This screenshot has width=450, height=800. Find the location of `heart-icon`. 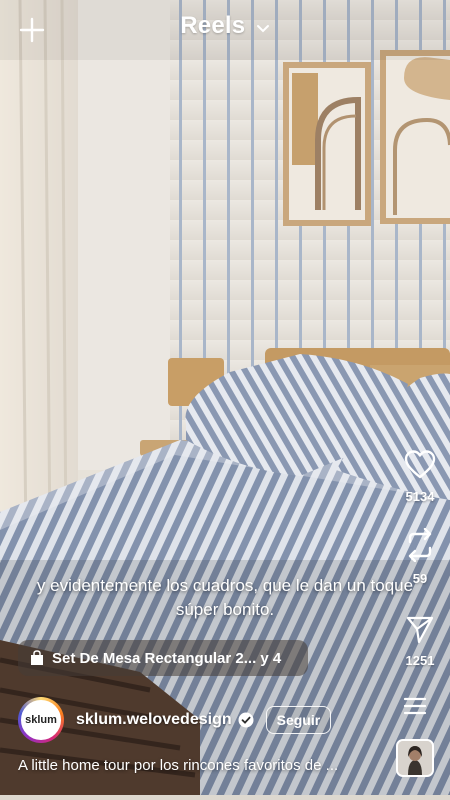

heart-icon is located at coordinates (420, 464).